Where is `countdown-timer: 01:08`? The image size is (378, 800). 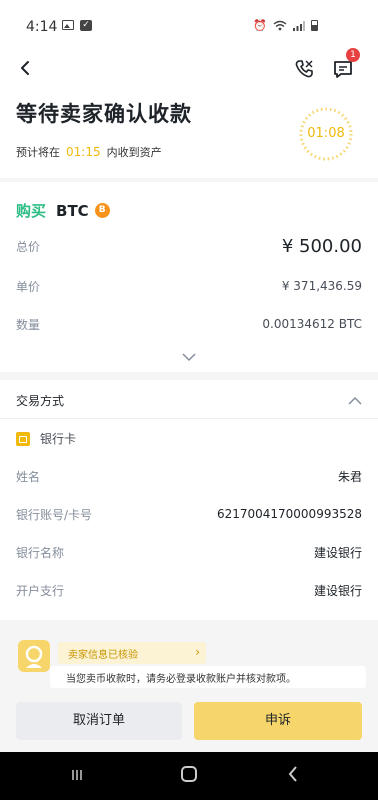
countdown-timer: 01:08 is located at coordinates (326, 134).